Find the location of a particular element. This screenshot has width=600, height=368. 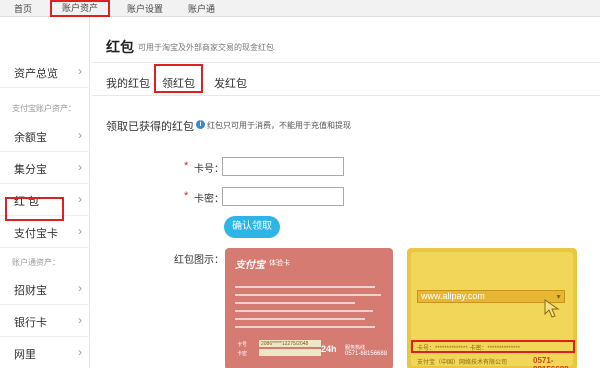

sidebar-item-yuebao: 余额宝 › is located at coordinates (45, 136).